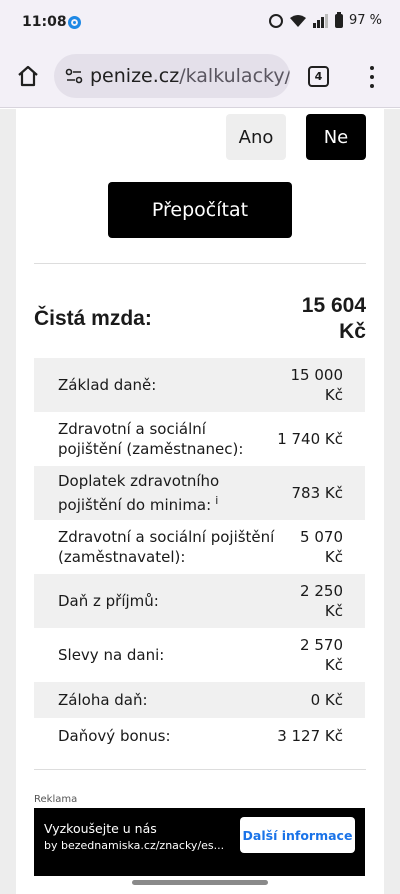 The image size is (400, 894). What do you see at coordinates (310, 439) in the screenshot?
I see `row-value: 1 740 Kč` at bounding box center [310, 439].